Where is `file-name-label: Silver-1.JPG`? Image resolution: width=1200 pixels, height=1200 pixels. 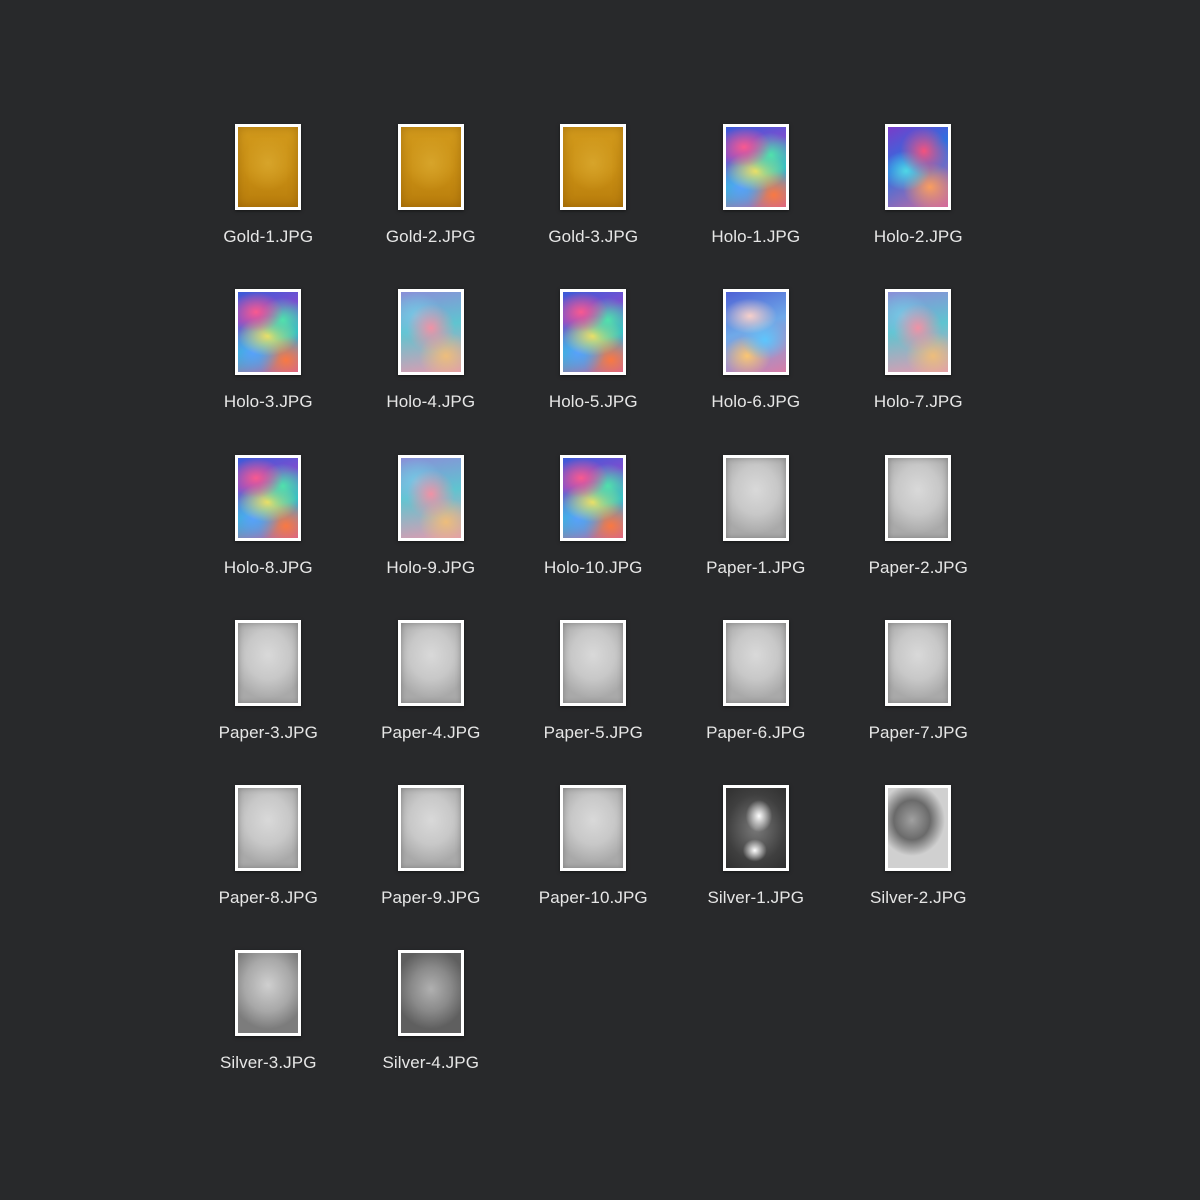
file-name-label: Silver-1.JPG is located at coordinates (755, 898).